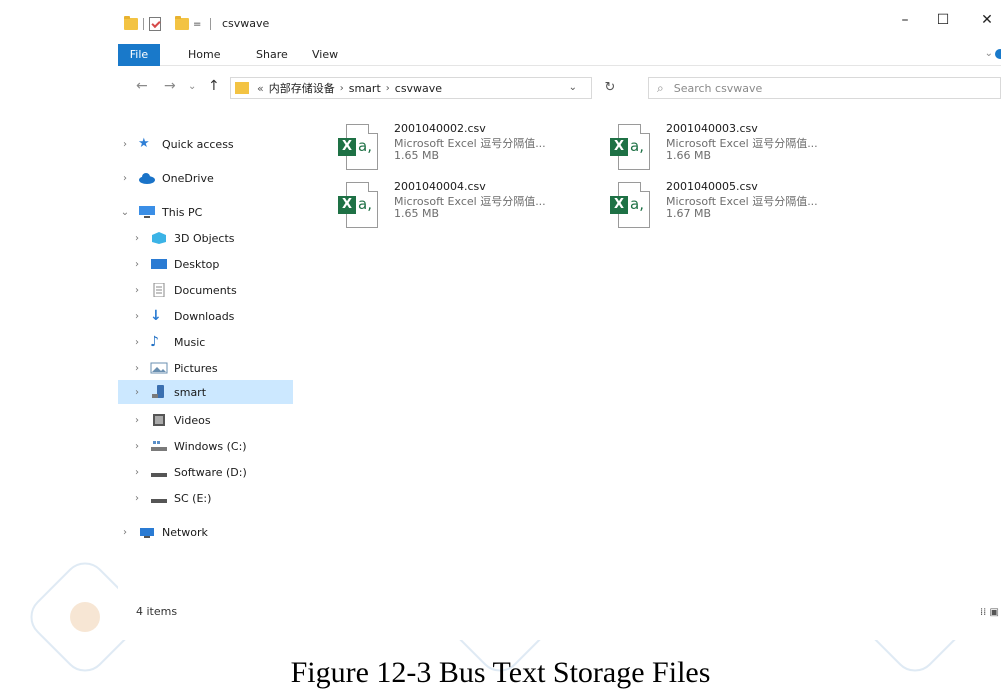 The width and height of the screenshot is (1001, 692). What do you see at coordinates (214, 86) in the screenshot?
I see `up-button: ↑` at bounding box center [214, 86].